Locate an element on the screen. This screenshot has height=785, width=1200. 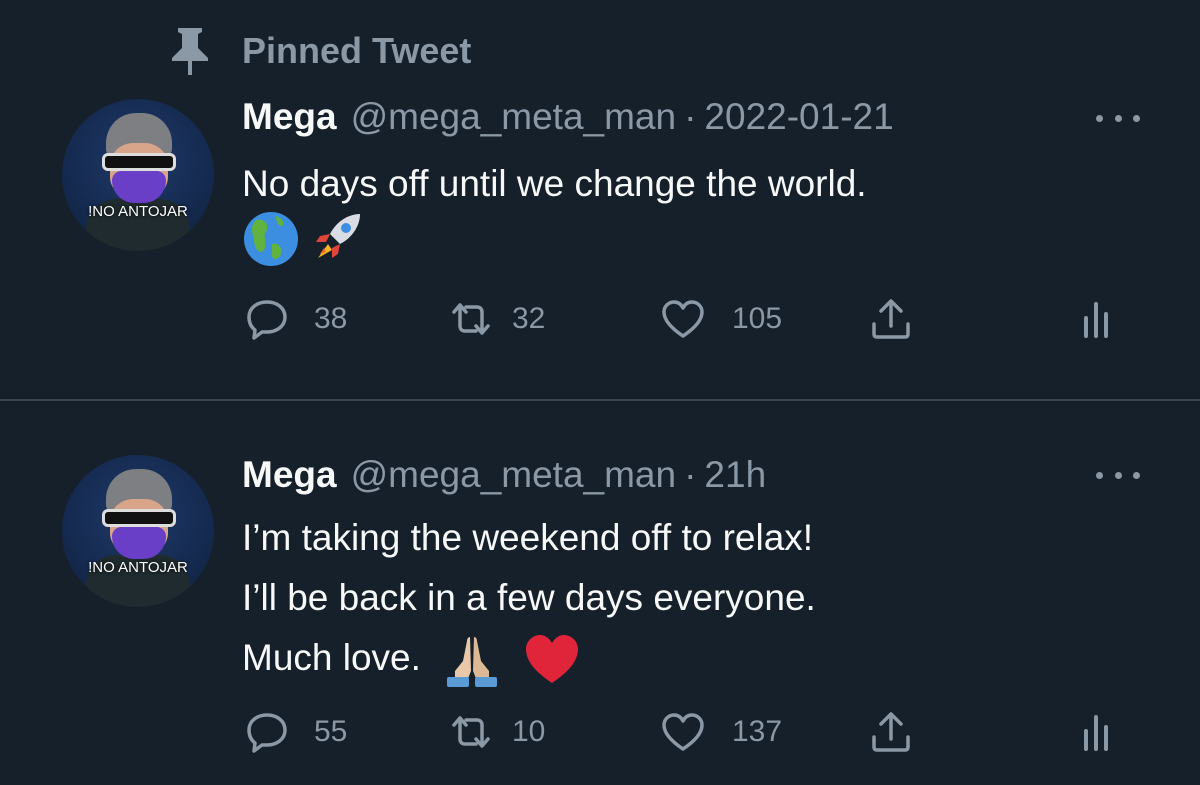
tweet-text-line: I’ll be back in a few days everyone. is located at coordinates (529, 597).